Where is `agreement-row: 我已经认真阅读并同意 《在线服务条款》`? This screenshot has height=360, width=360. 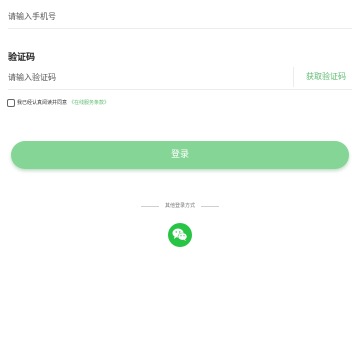 agreement-row: 我已经认真阅读并同意 《在线服务条款》 is located at coordinates (58, 103).